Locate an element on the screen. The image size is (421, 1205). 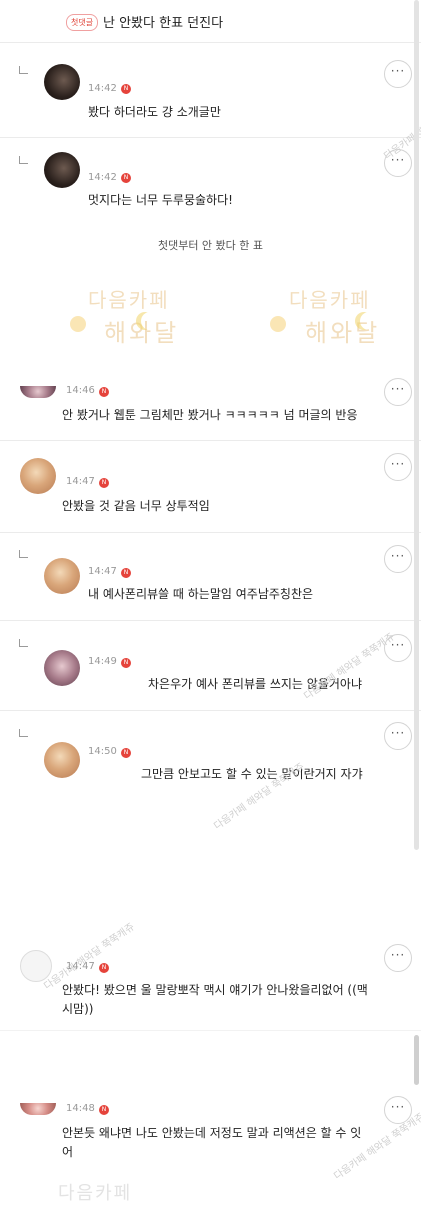
watermark-logo: 다음카페 해와달 is located at coordinates (134, 317).